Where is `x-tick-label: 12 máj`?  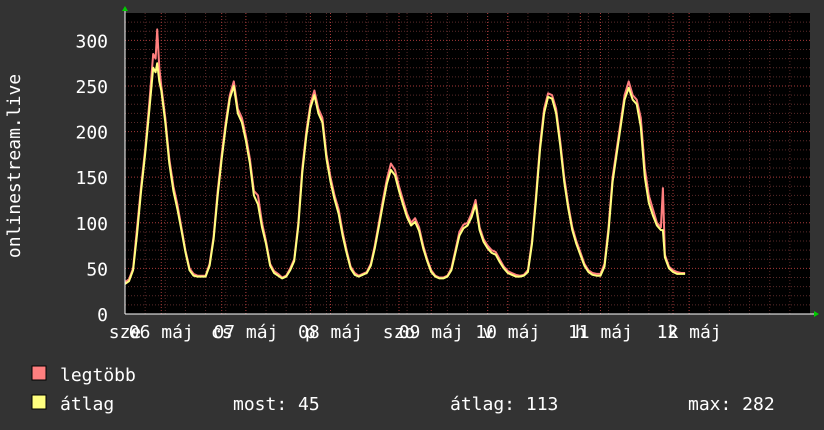 x-tick-label: 12 máj is located at coordinates (689, 332).